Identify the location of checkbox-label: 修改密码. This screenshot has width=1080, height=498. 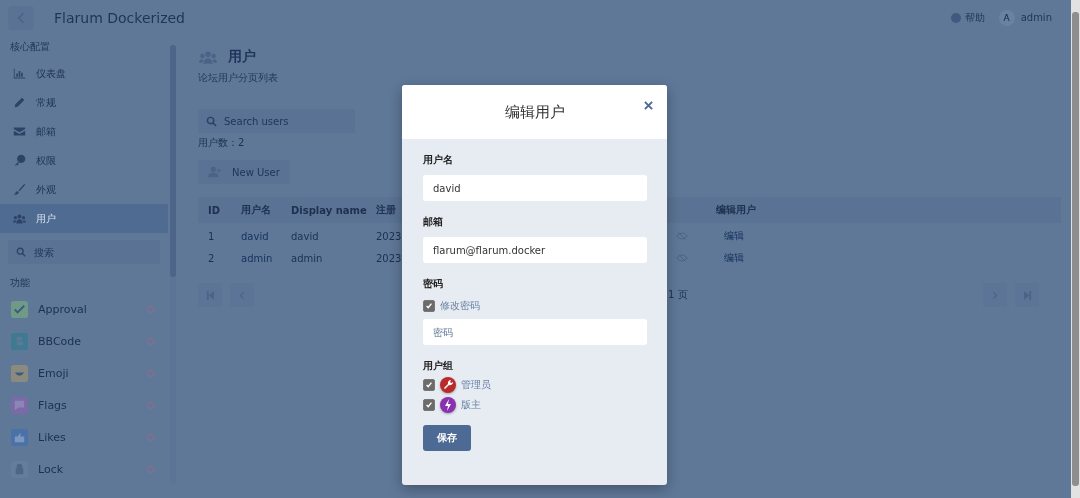
(460, 306).